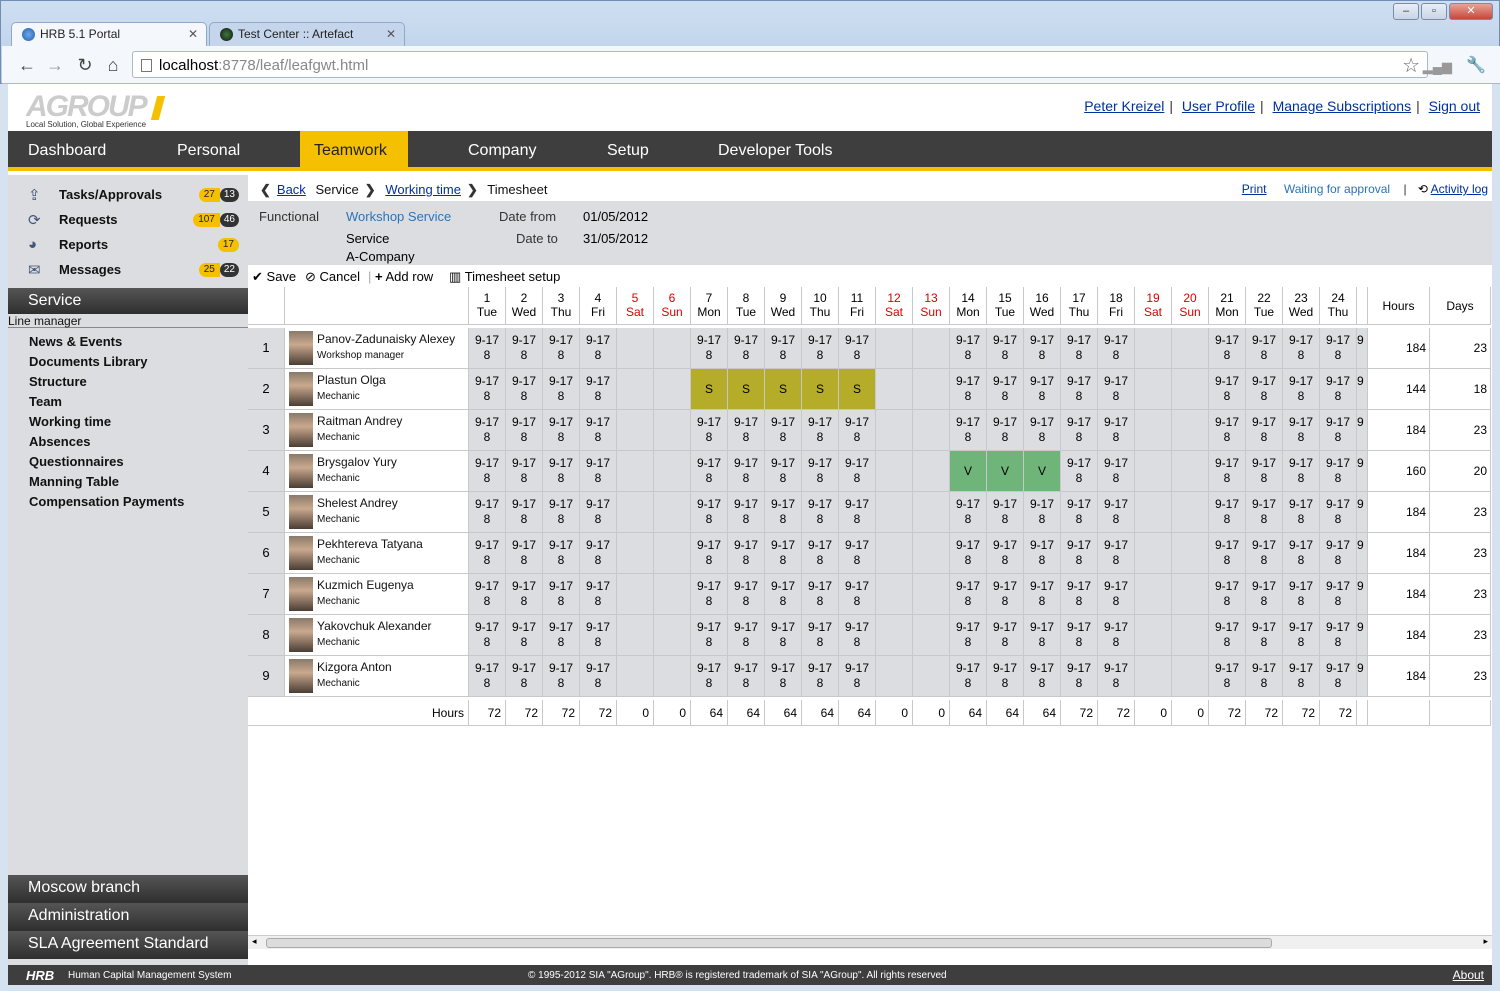 The image size is (1500, 991). I want to click on day-header: 16 Wed, so click(1042, 306).